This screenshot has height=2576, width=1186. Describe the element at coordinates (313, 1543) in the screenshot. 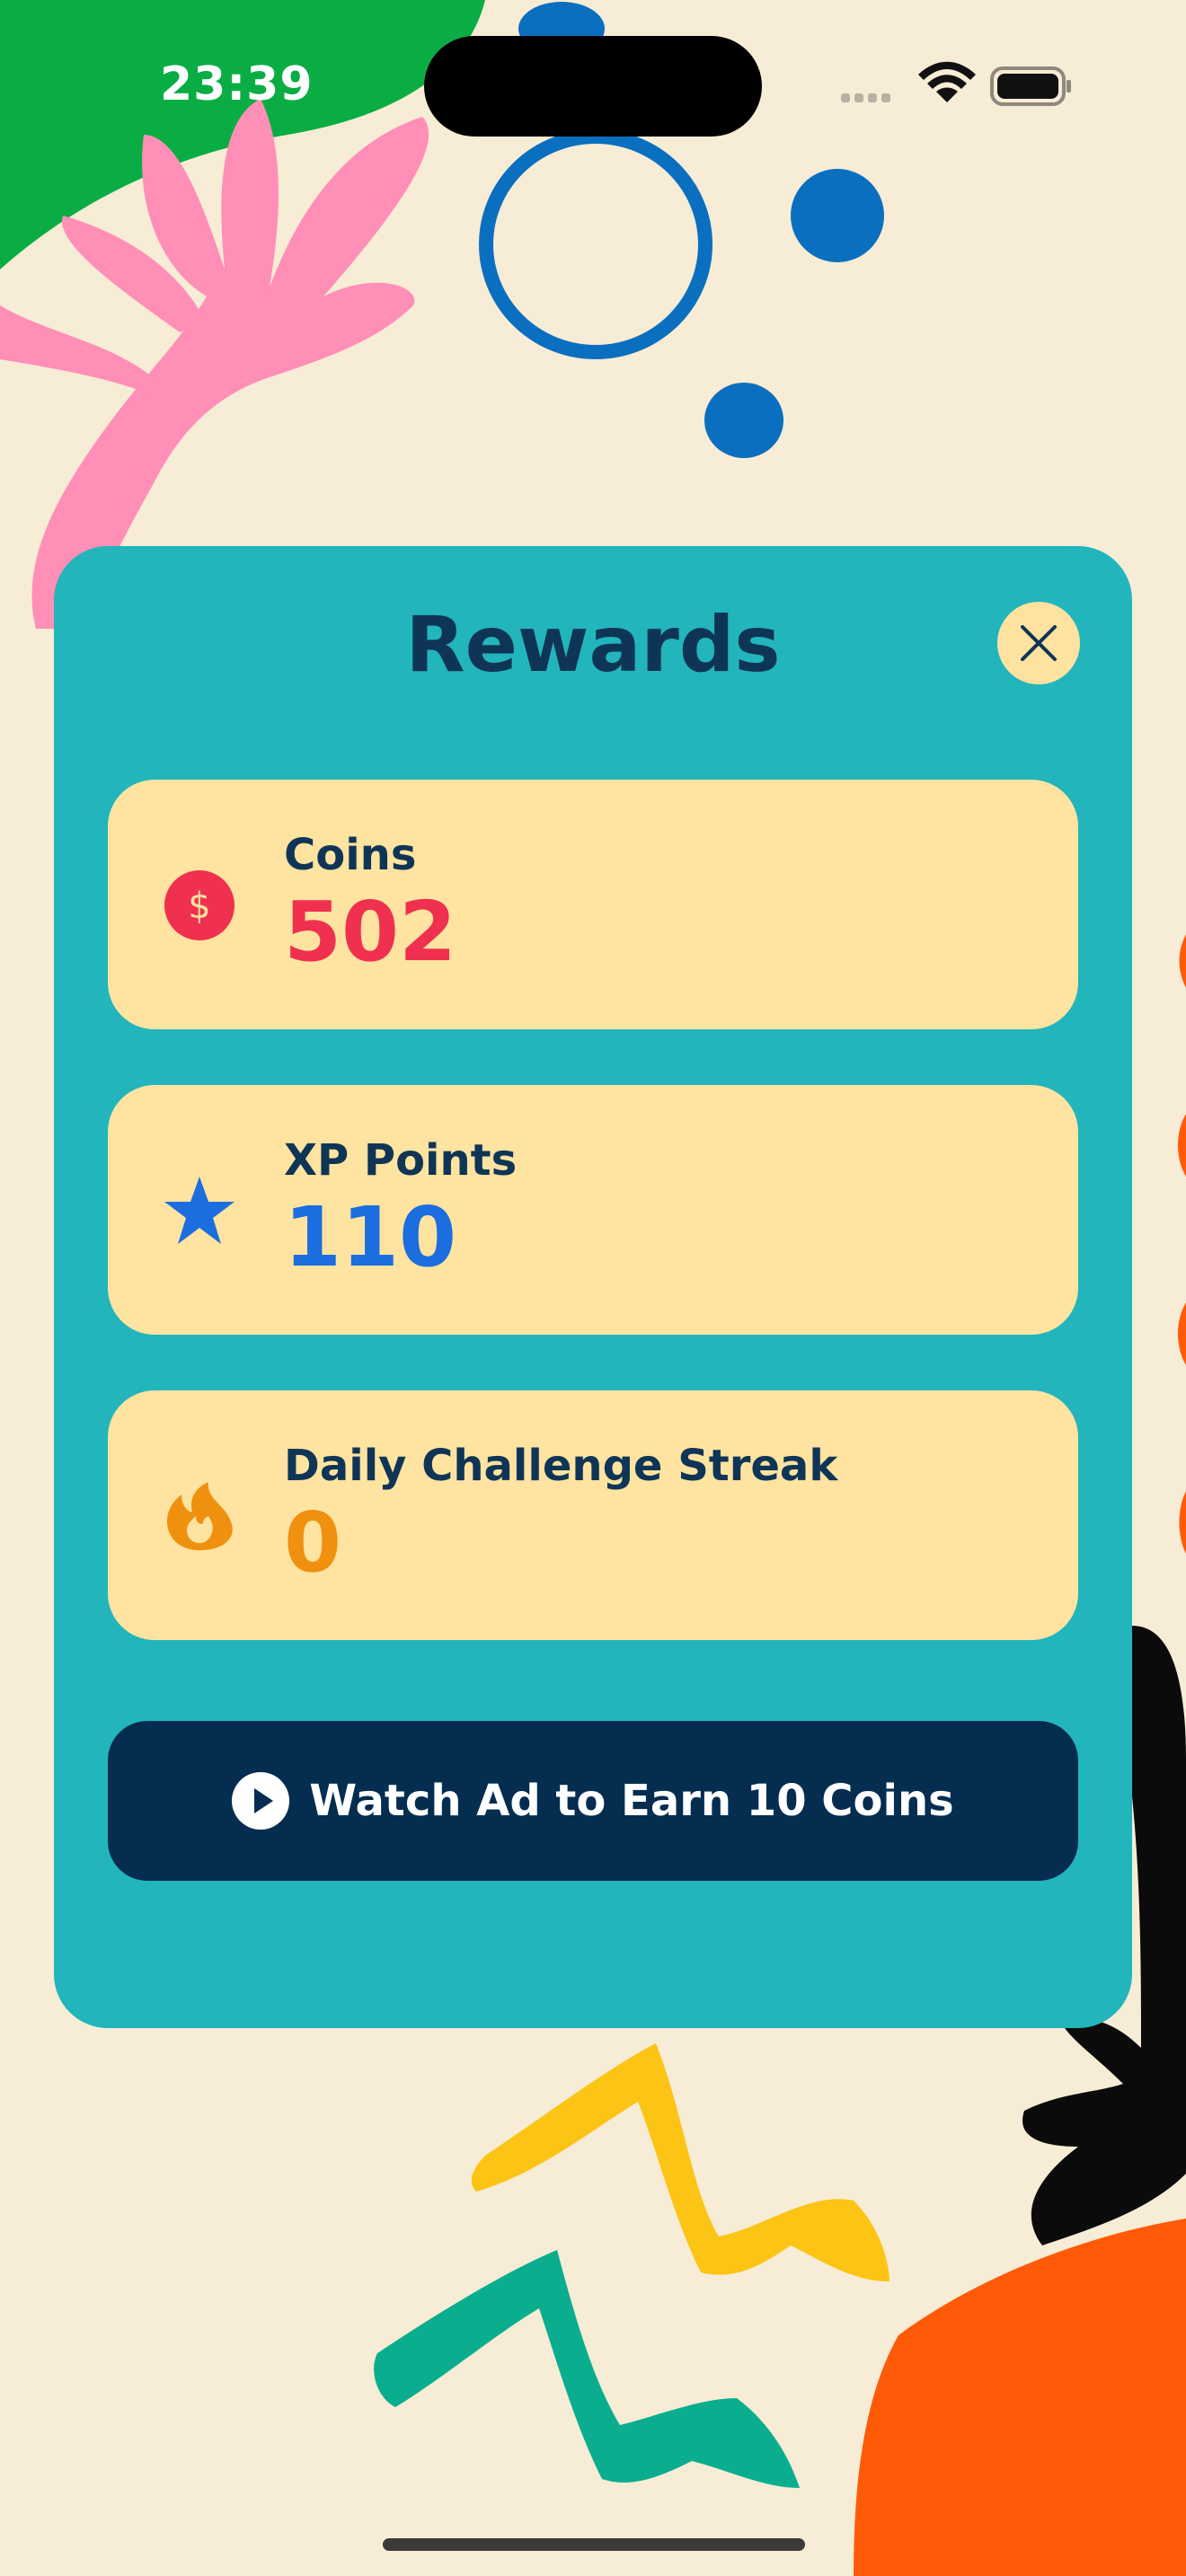

I see `daily-streak-value: 0` at that location.